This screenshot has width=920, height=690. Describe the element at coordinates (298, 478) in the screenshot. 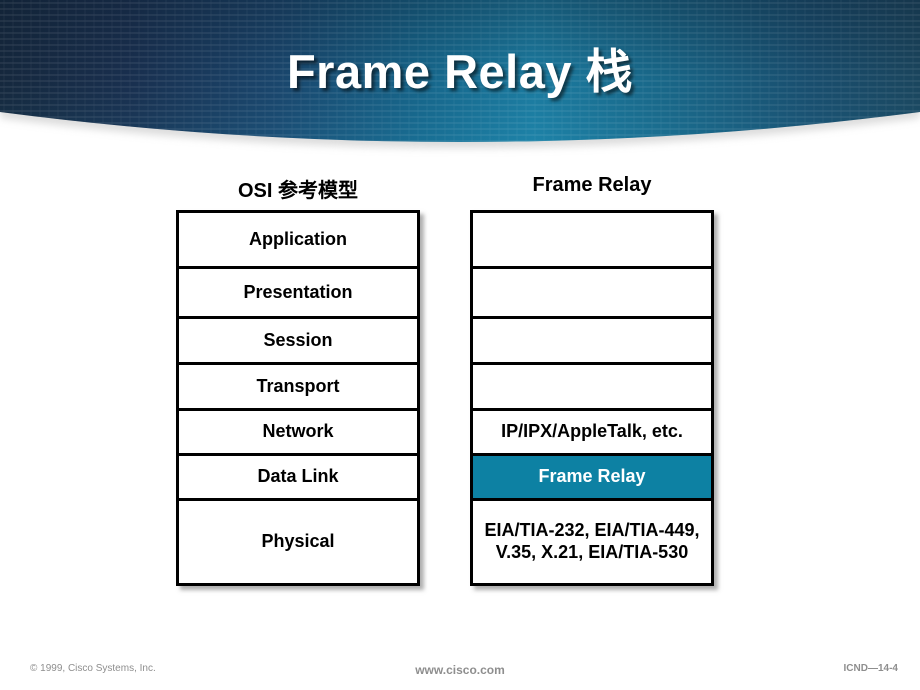

I see `osi-layer-data-link: Data Link` at that location.